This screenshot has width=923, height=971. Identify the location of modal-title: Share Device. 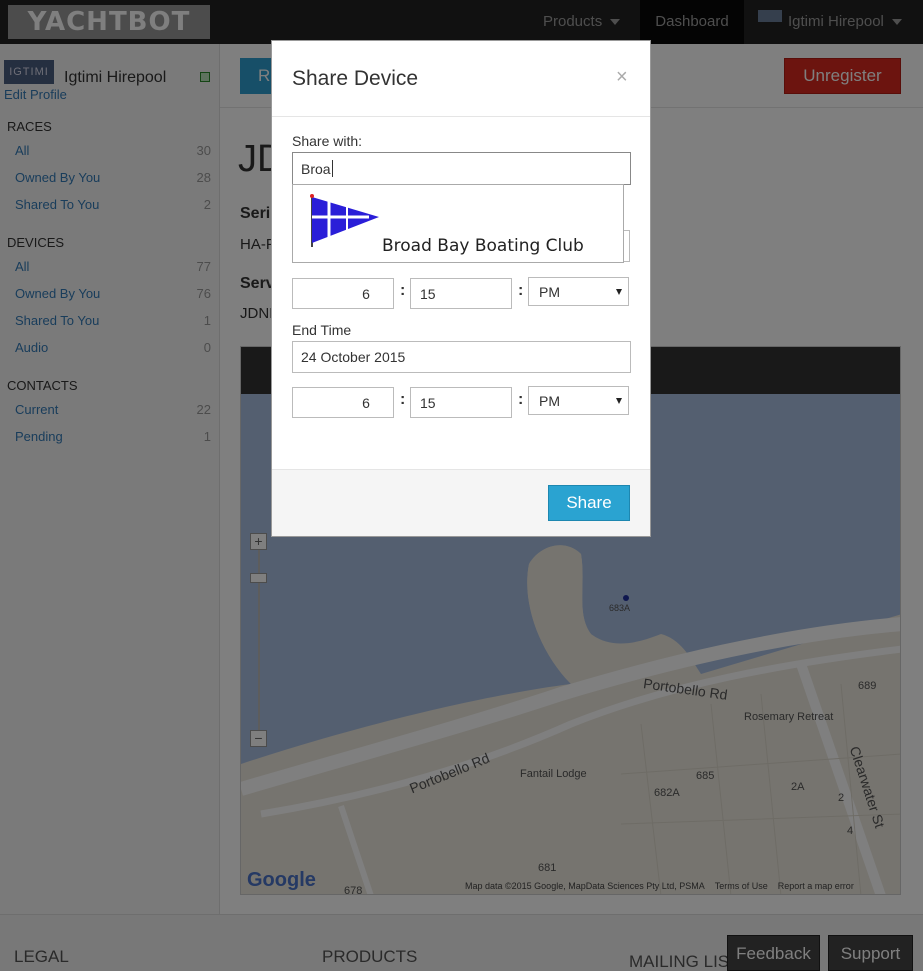
(355, 78).